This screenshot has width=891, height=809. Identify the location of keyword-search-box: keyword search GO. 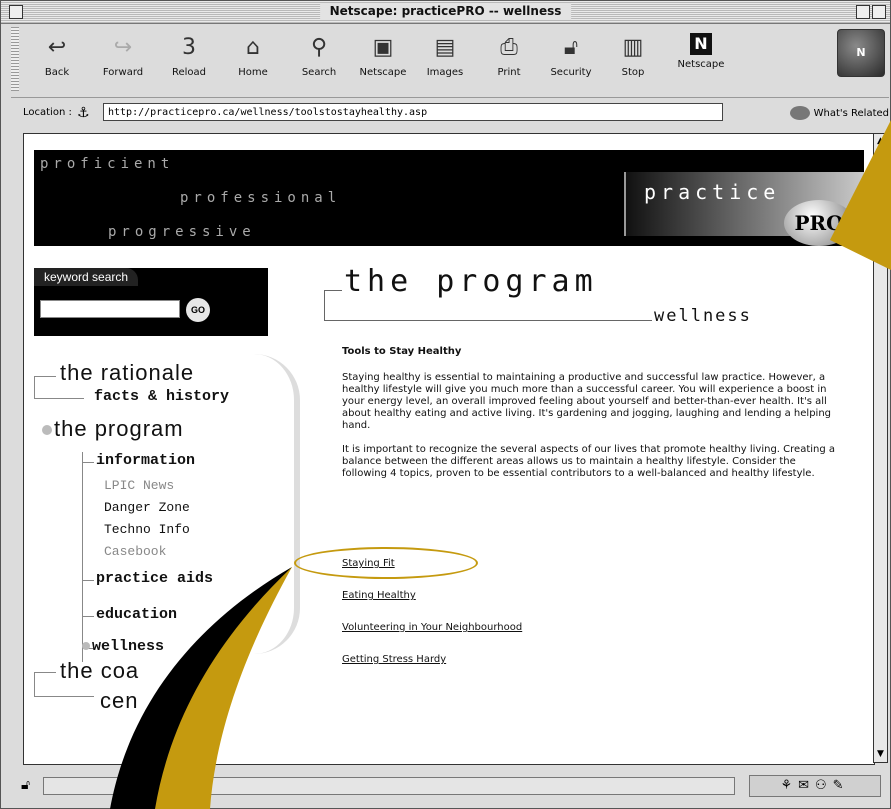
(151, 302).